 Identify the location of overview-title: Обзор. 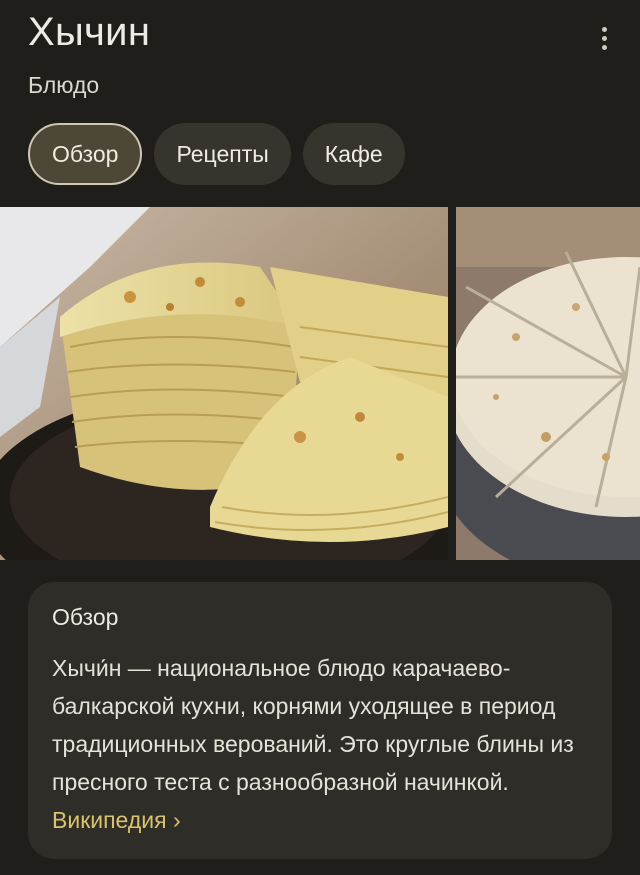
(85, 617).